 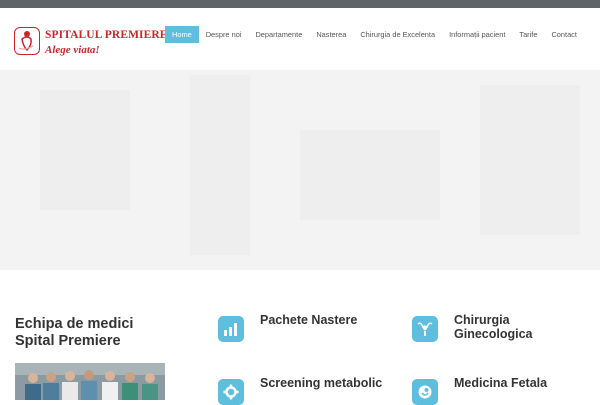 I want to click on nav-item-home: Home, so click(x=182, y=34).